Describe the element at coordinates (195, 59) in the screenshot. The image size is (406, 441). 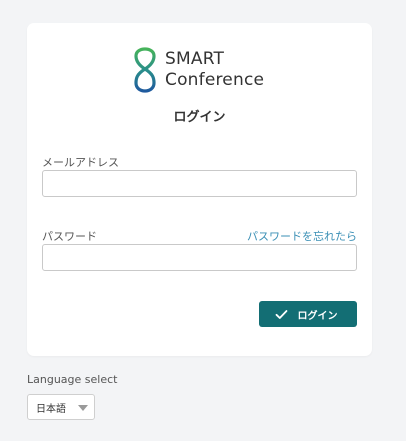
I see `logo-line-1: SMART` at that location.